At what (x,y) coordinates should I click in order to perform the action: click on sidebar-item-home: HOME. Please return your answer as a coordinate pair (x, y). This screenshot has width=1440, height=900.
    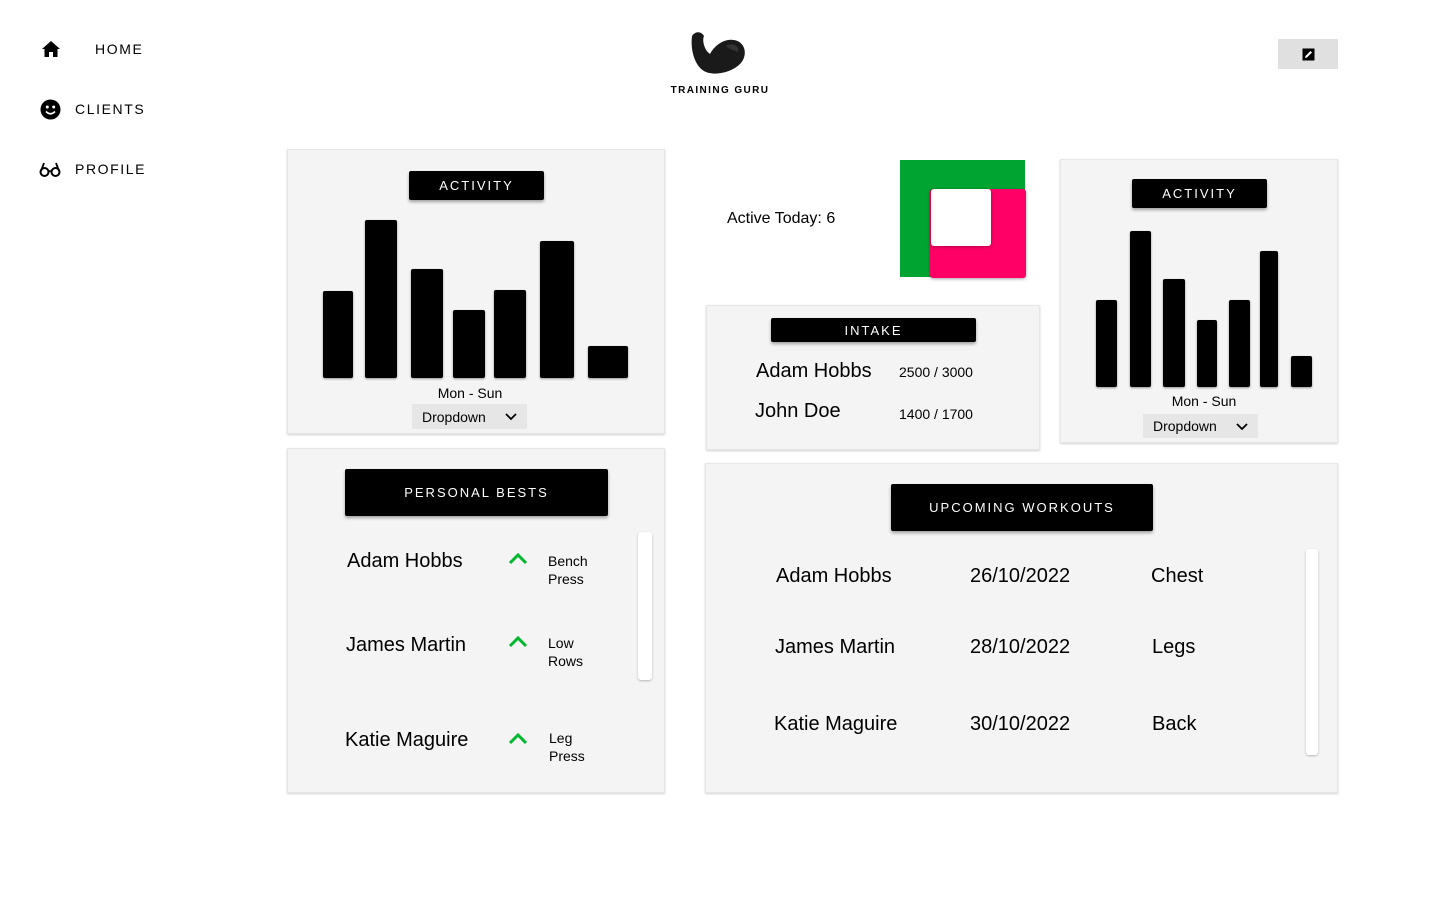
    Looking at the image, I should click on (91, 49).